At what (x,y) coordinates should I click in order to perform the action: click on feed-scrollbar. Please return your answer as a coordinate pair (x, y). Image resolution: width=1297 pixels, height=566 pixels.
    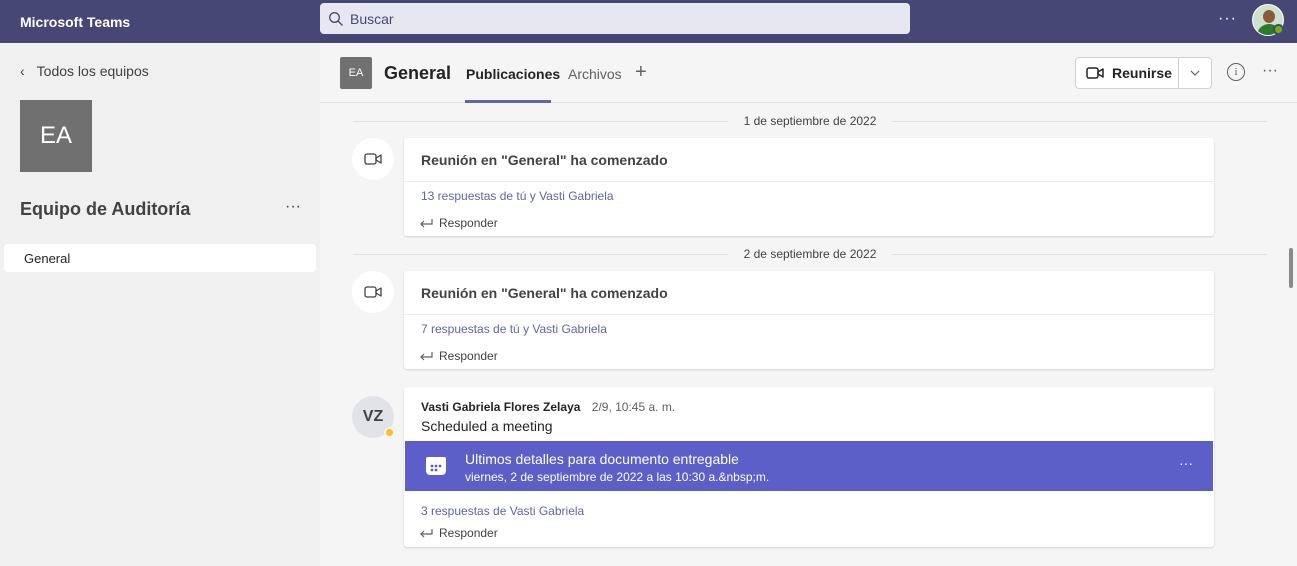
    Looking at the image, I should click on (1291, 268).